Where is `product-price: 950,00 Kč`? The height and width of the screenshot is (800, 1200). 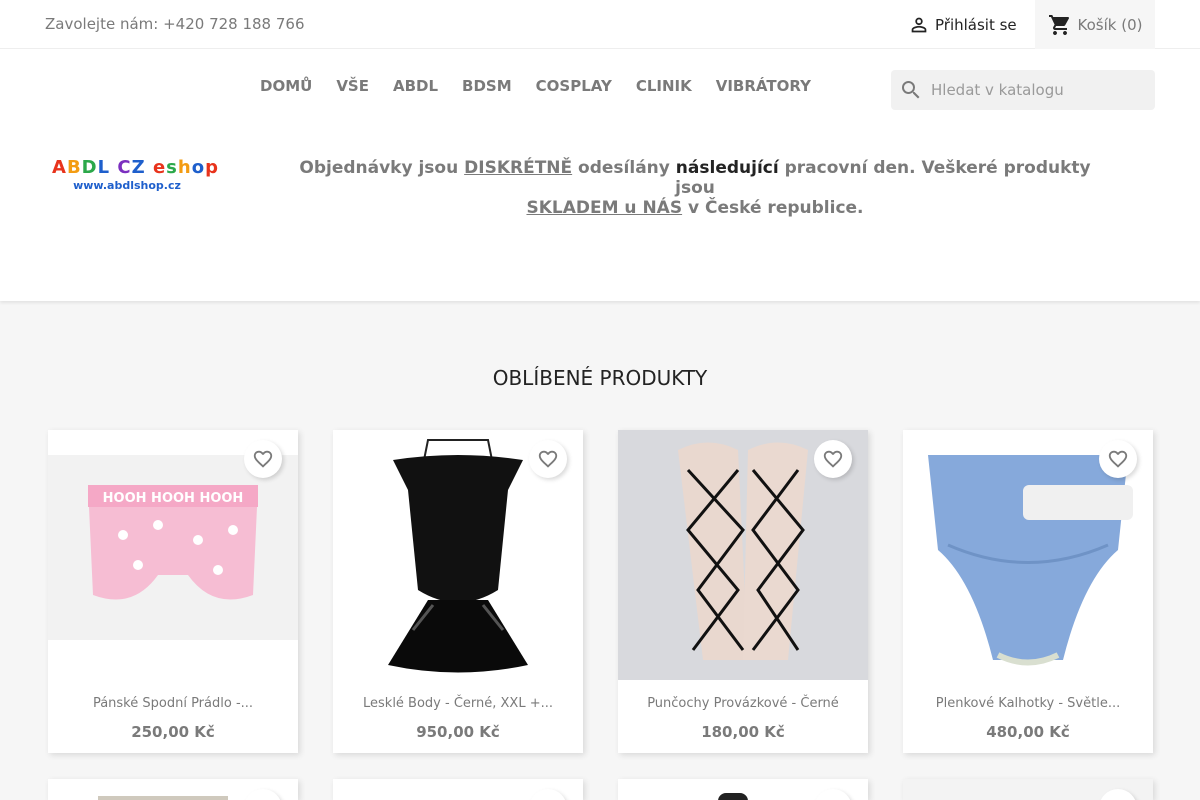
product-price: 950,00 Kč is located at coordinates (458, 732).